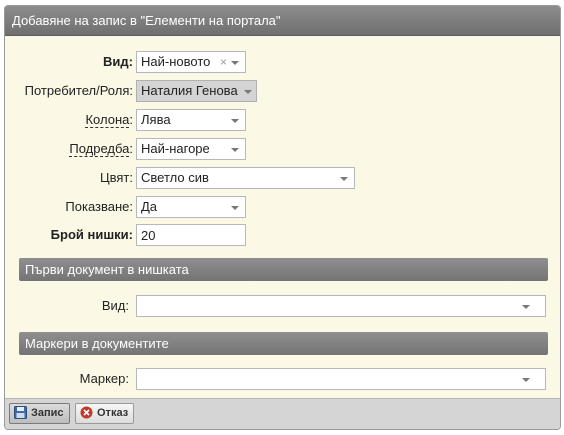  Describe the element at coordinates (69, 178) in the screenshot. I see `cvyat-row: Цвят:` at that location.